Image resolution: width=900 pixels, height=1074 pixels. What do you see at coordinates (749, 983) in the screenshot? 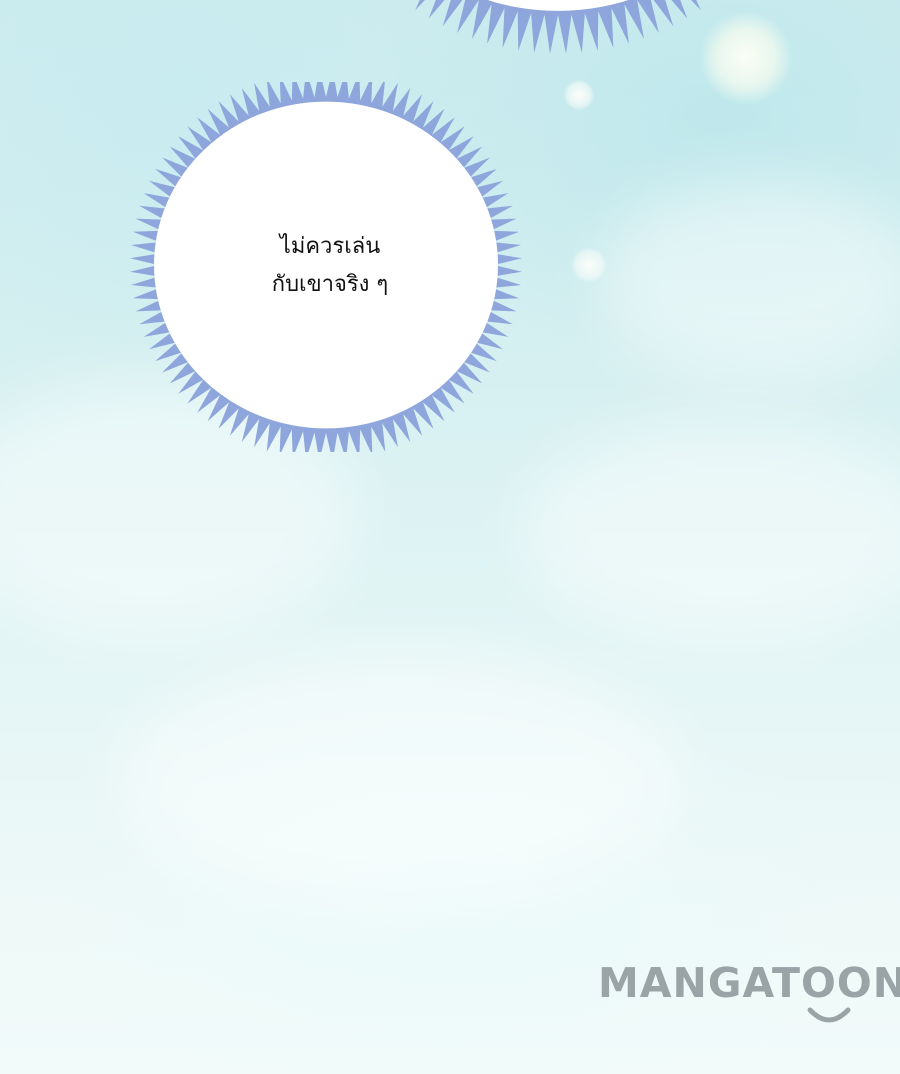
I see `logo-text: MANGATOON` at bounding box center [749, 983].